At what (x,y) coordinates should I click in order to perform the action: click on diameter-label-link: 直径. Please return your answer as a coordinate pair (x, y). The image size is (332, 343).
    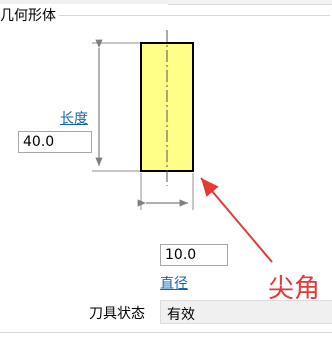
    Looking at the image, I should click on (174, 283).